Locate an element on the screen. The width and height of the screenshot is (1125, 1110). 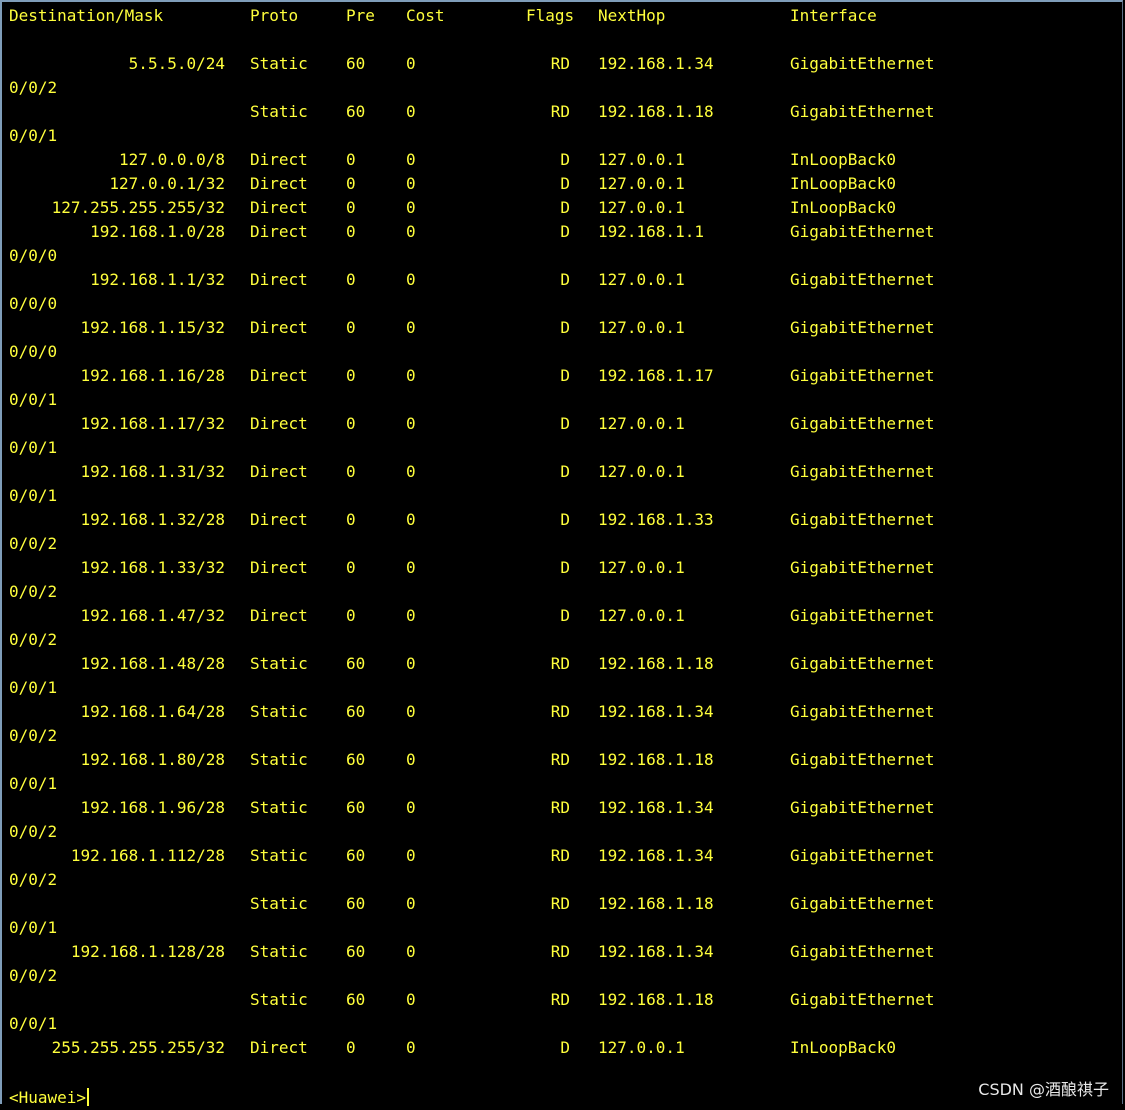
header-interface: Interface is located at coordinates (833, 15).